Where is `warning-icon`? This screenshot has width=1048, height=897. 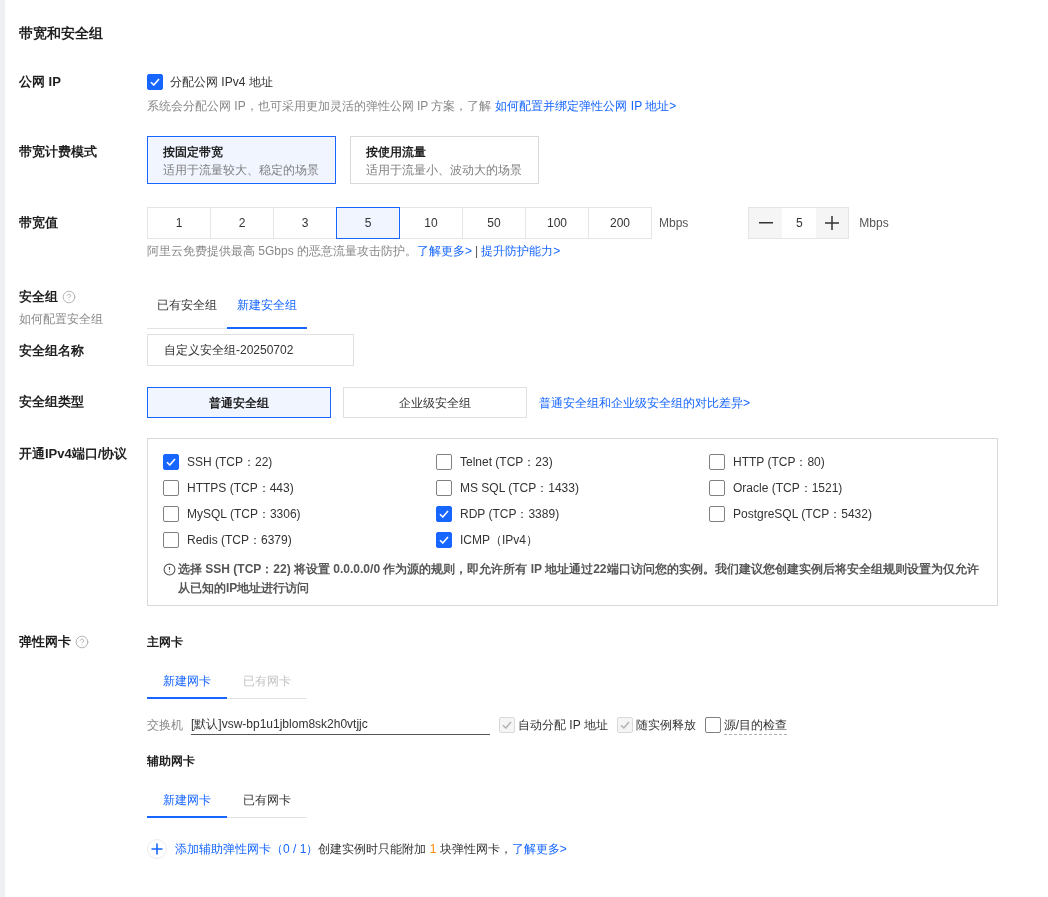 warning-icon is located at coordinates (169, 569).